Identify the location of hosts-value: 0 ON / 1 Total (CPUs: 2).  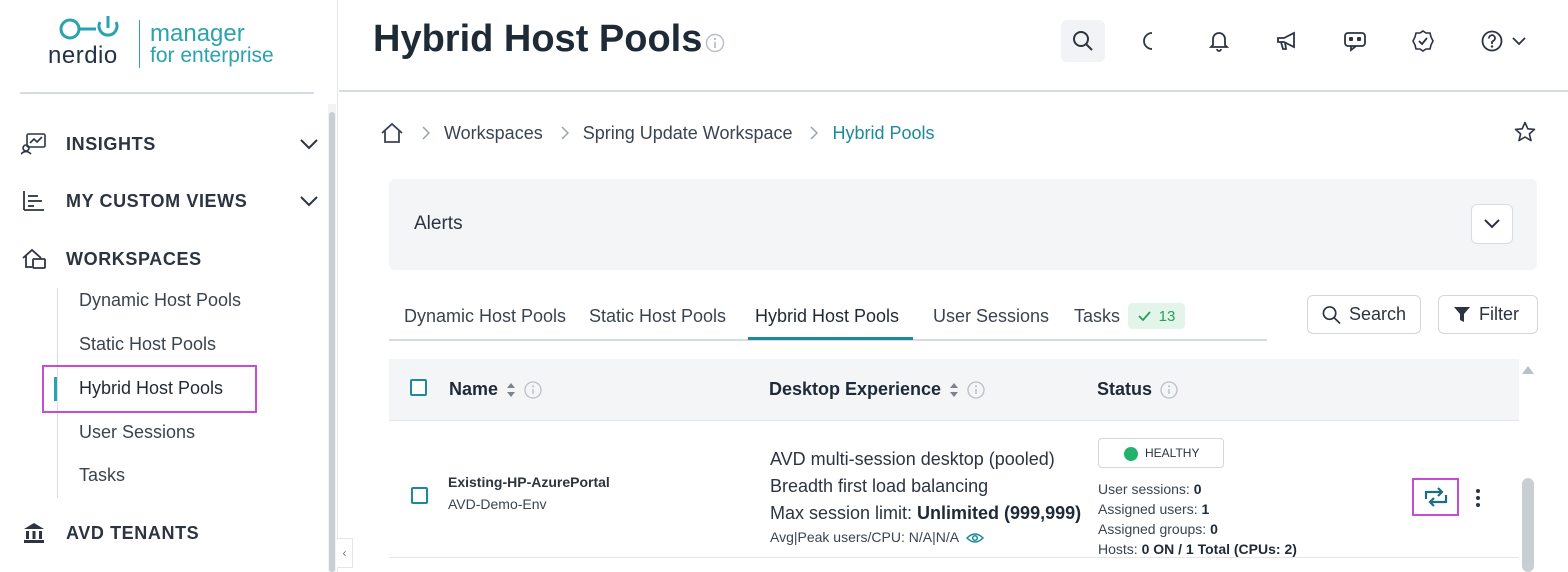
(1219, 549).